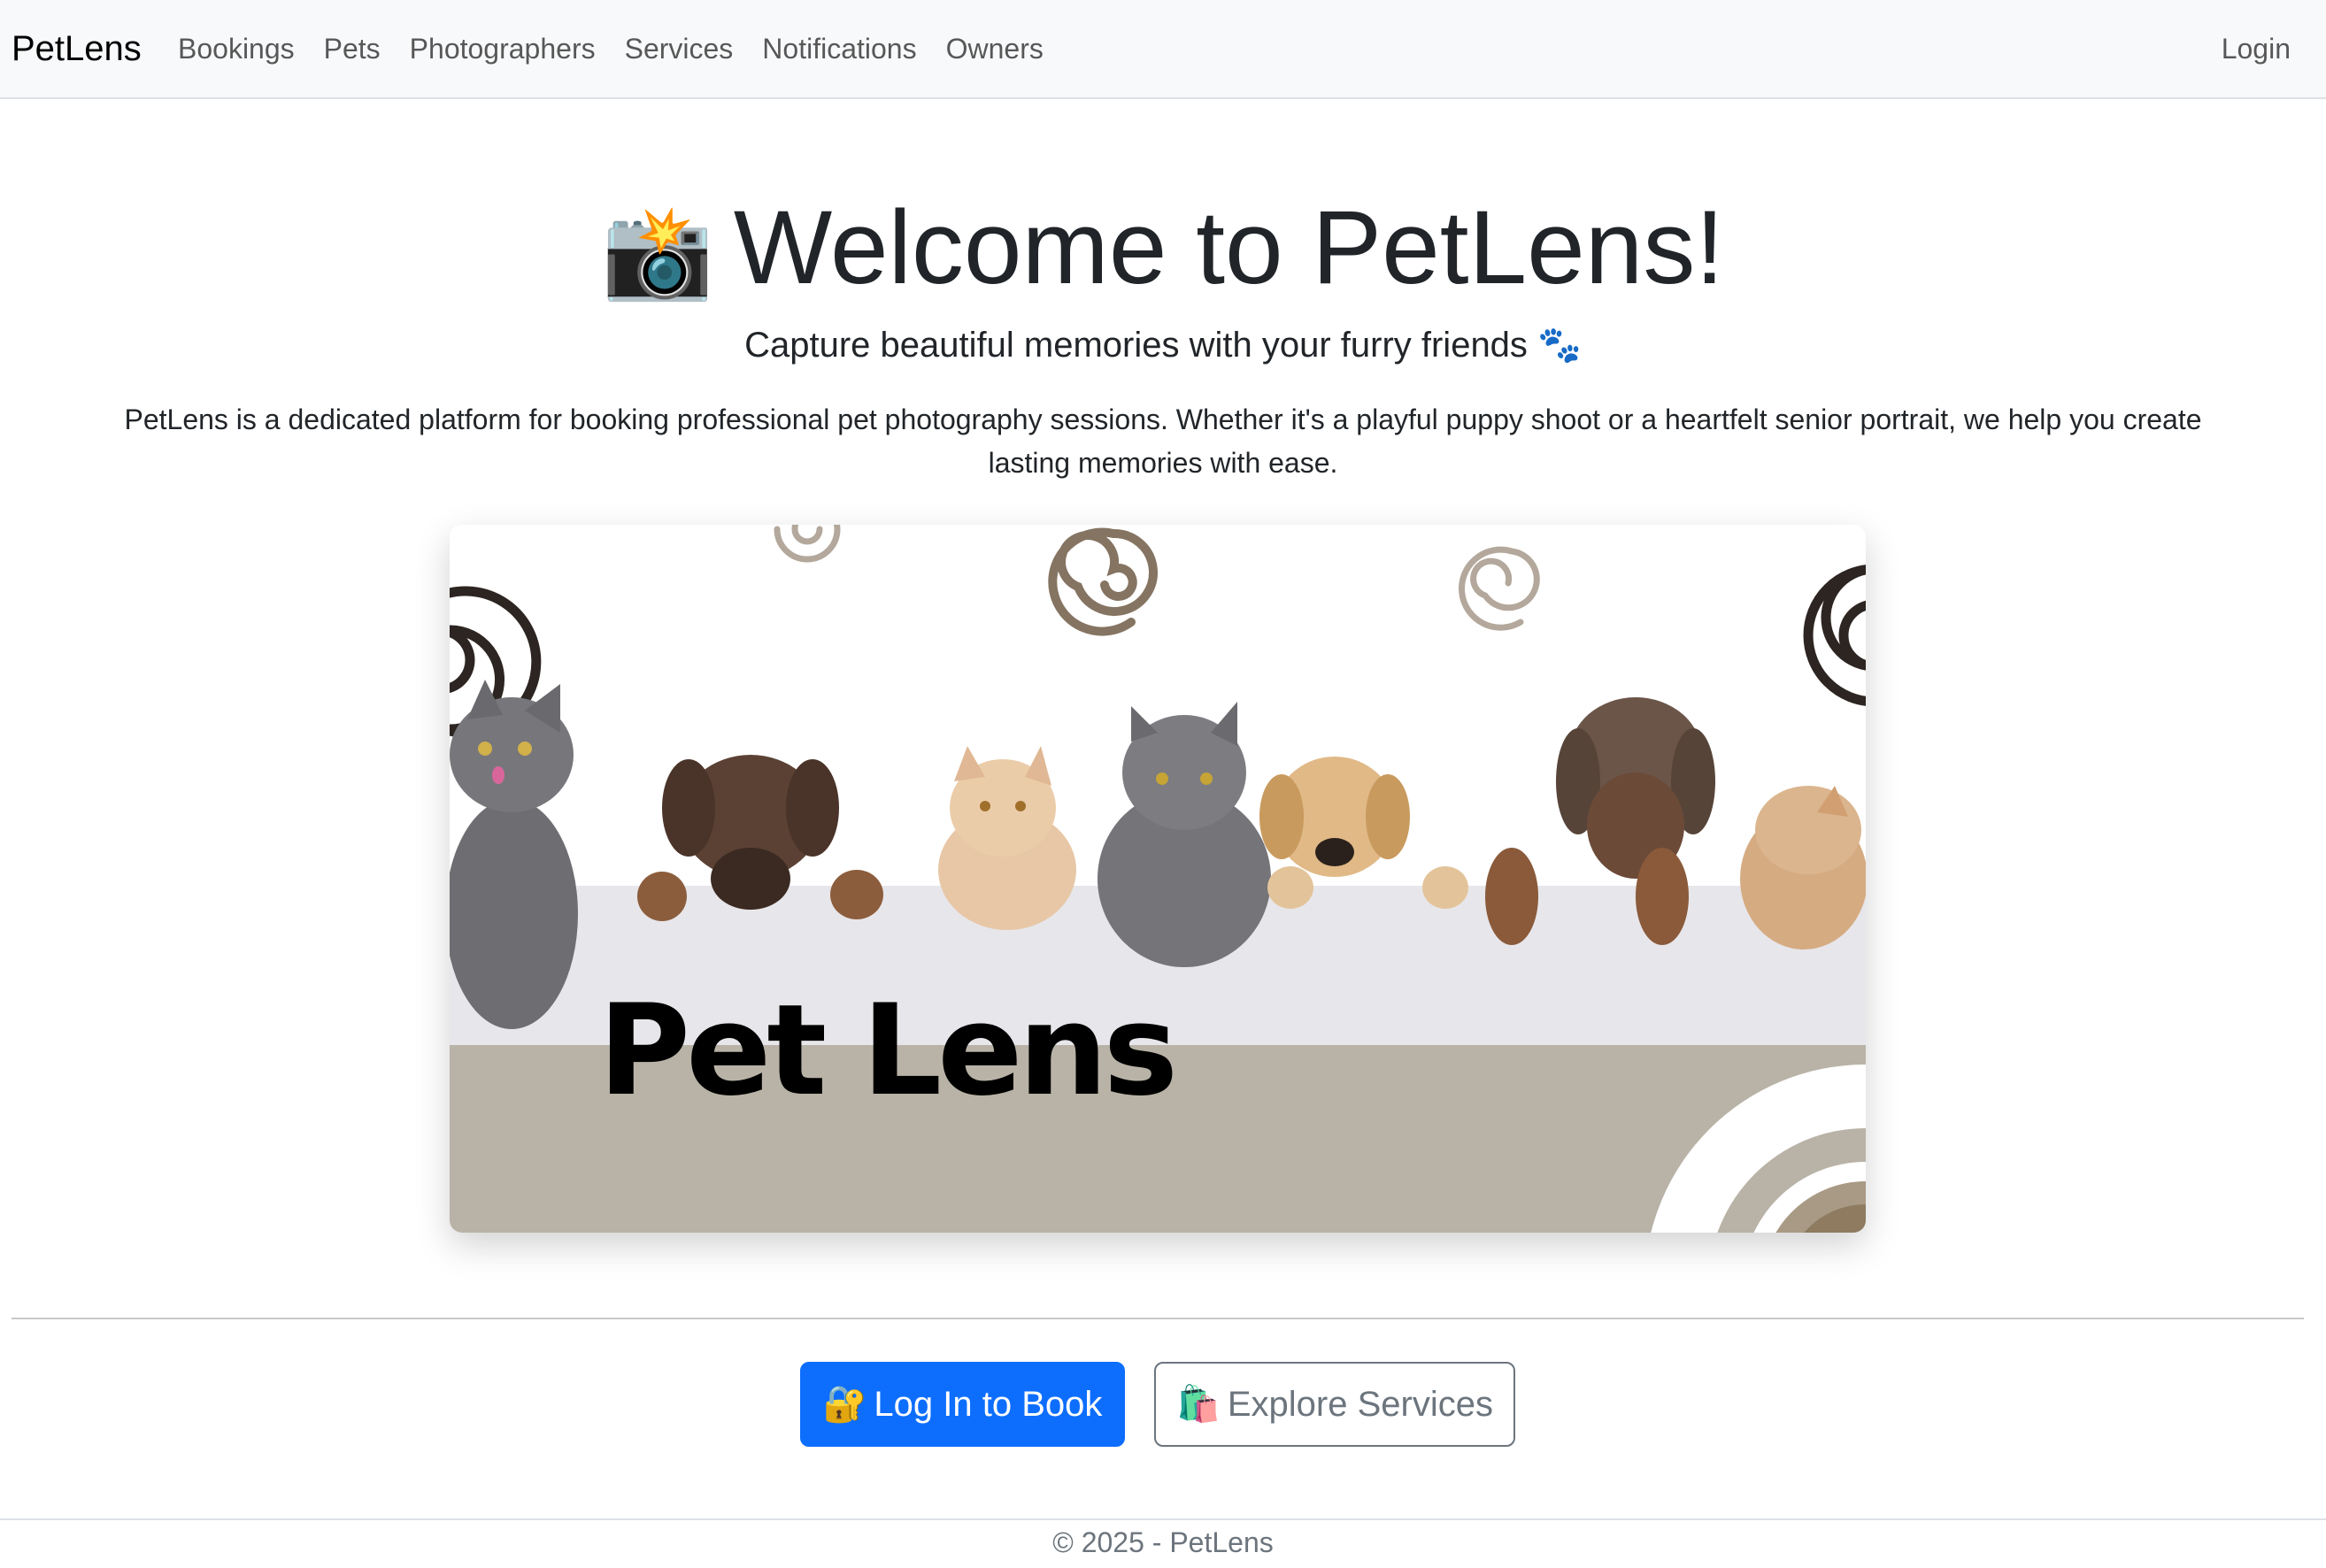 The width and height of the screenshot is (2326, 1568). Describe the element at coordinates (353, 49) in the screenshot. I see `nav-link-pets: Pets` at that location.